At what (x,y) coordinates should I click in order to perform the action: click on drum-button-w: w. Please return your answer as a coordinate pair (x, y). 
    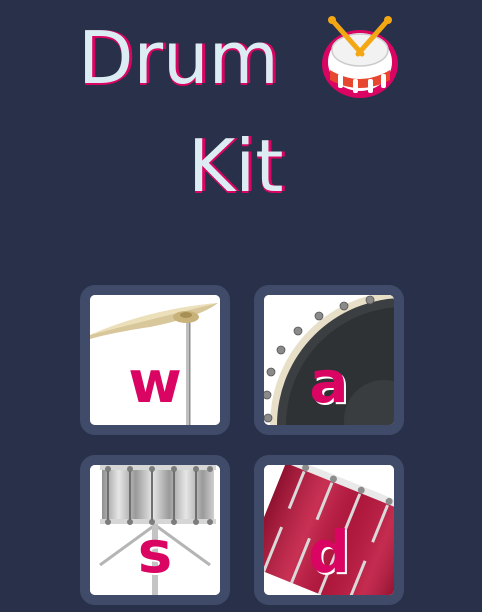
    Looking at the image, I should click on (155, 360).